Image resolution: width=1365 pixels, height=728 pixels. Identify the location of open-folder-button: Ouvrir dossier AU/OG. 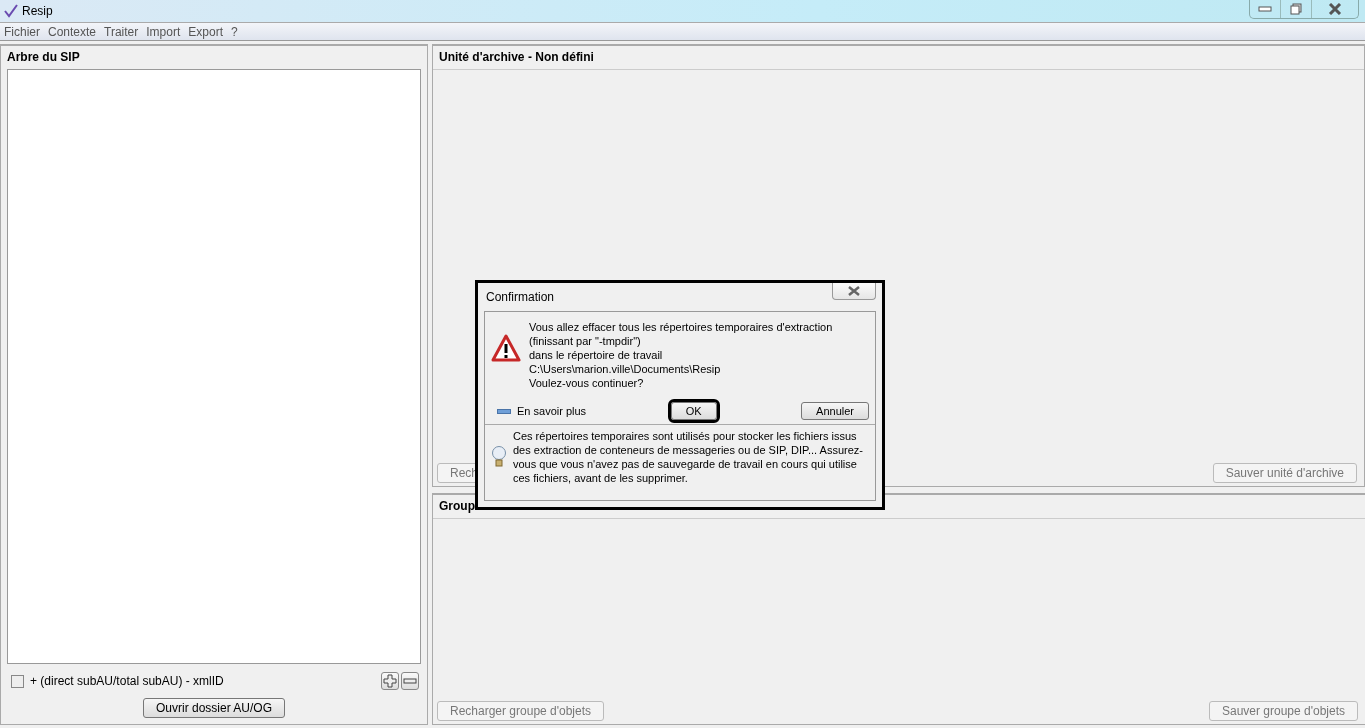
(214, 708).